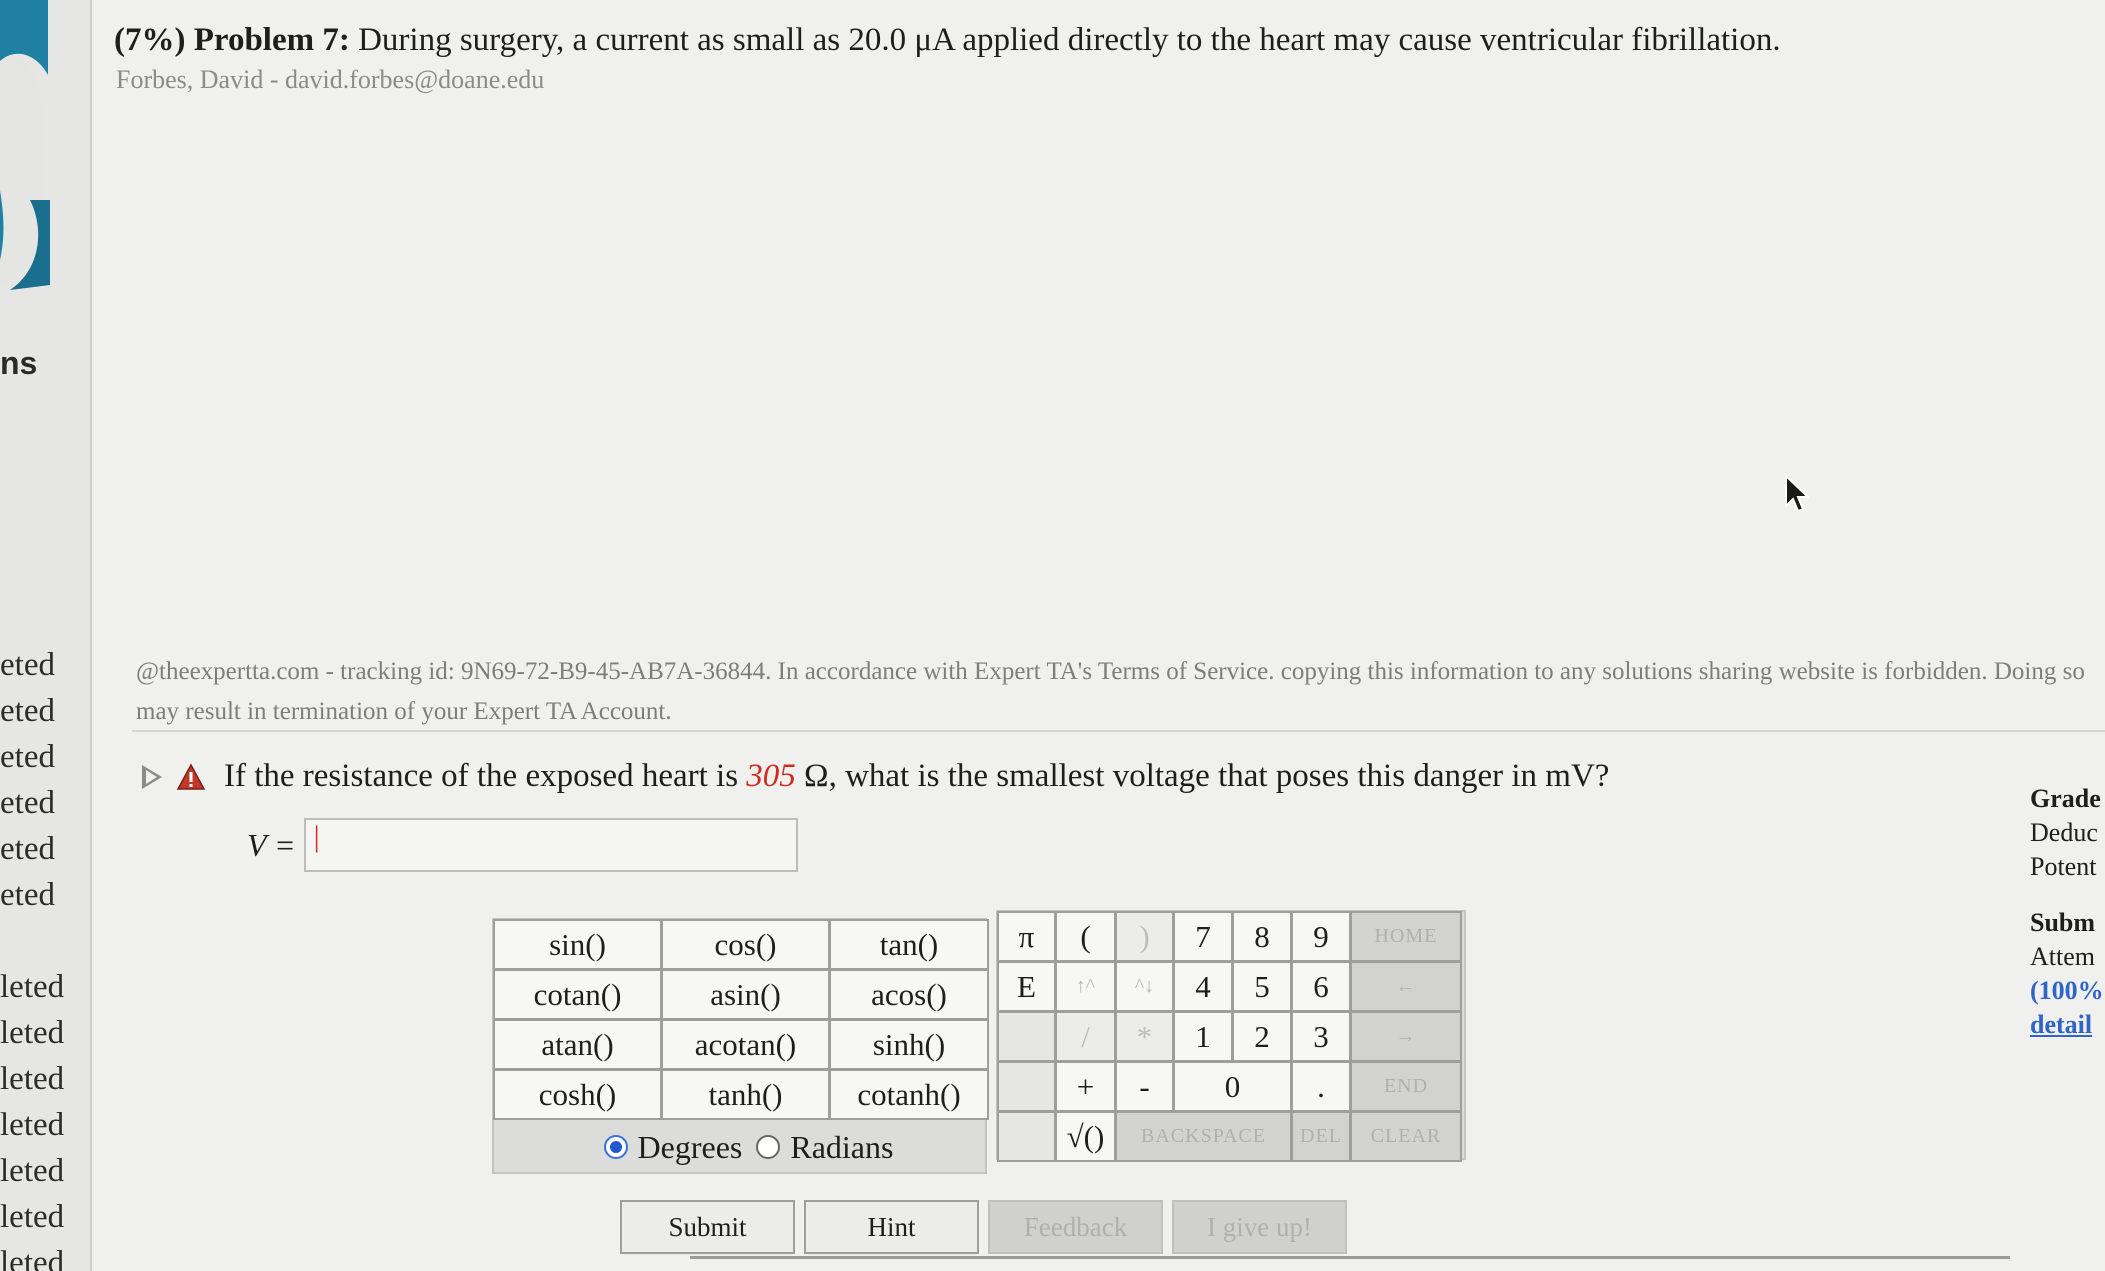 The image size is (2105, 1271). Describe the element at coordinates (1262, 1036) in the screenshot. I see `key-2: 2` at that location.